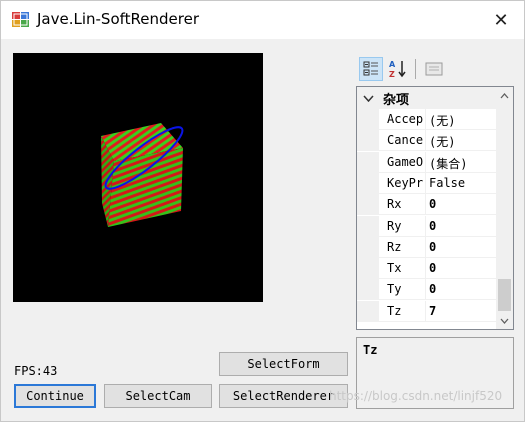  Describe the element at coordinates (415, 69) in the screenshot. I see `toolbar-separator` at that location.